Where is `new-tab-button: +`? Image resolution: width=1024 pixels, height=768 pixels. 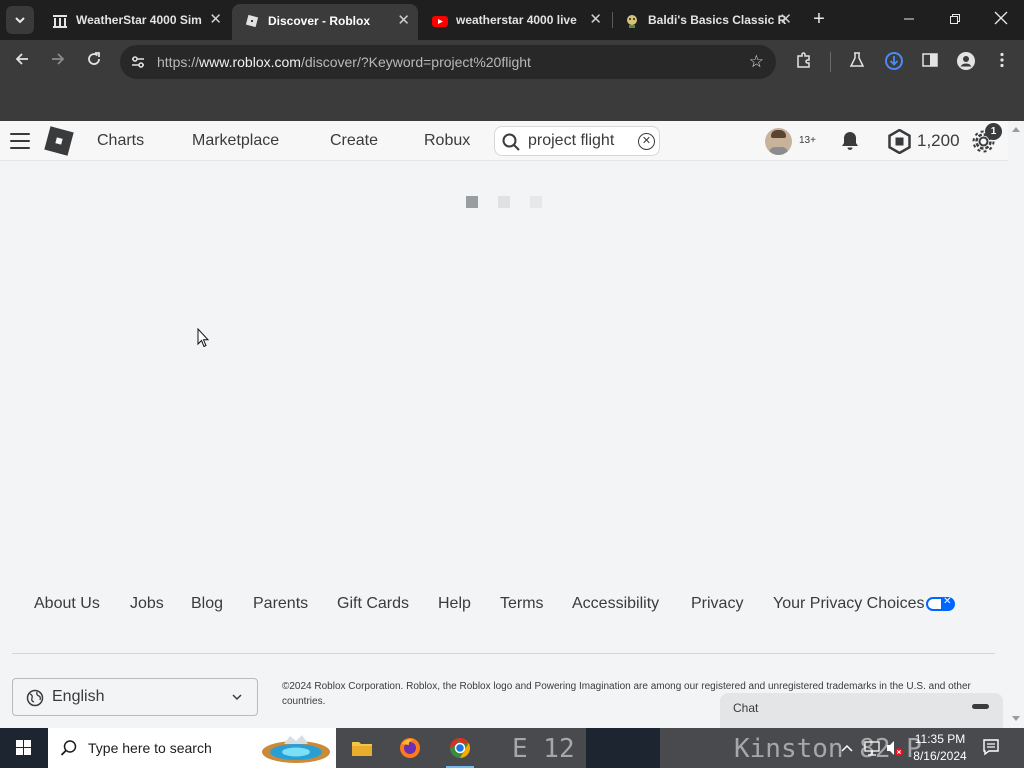
new-tab-button: + is located at coordinates (819, 20).